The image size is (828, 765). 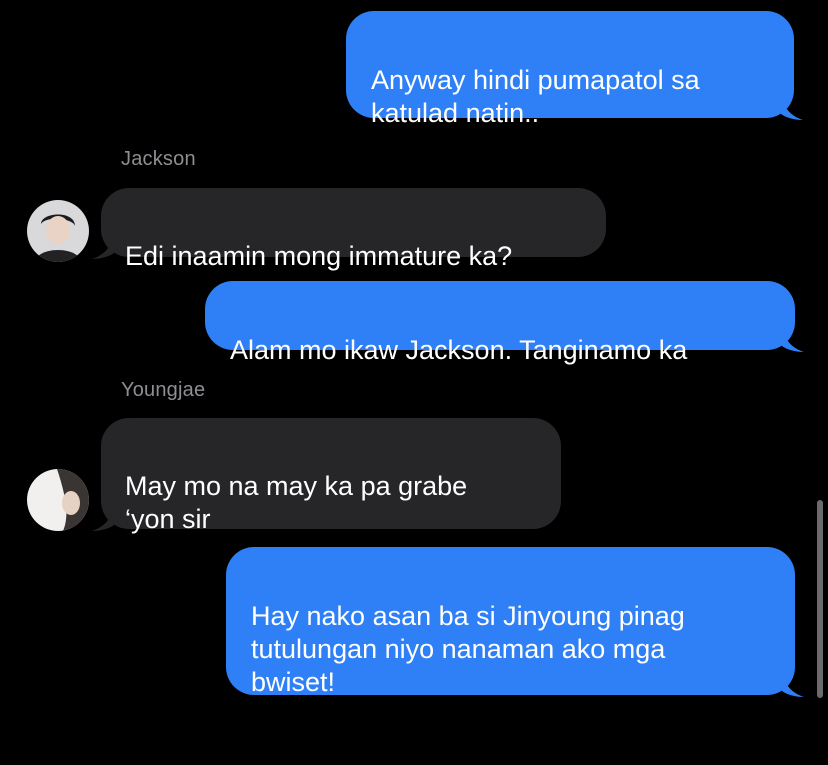 I want to click on message-text: Edi inaamin mong immature ka?, so click(x=319, y=256).